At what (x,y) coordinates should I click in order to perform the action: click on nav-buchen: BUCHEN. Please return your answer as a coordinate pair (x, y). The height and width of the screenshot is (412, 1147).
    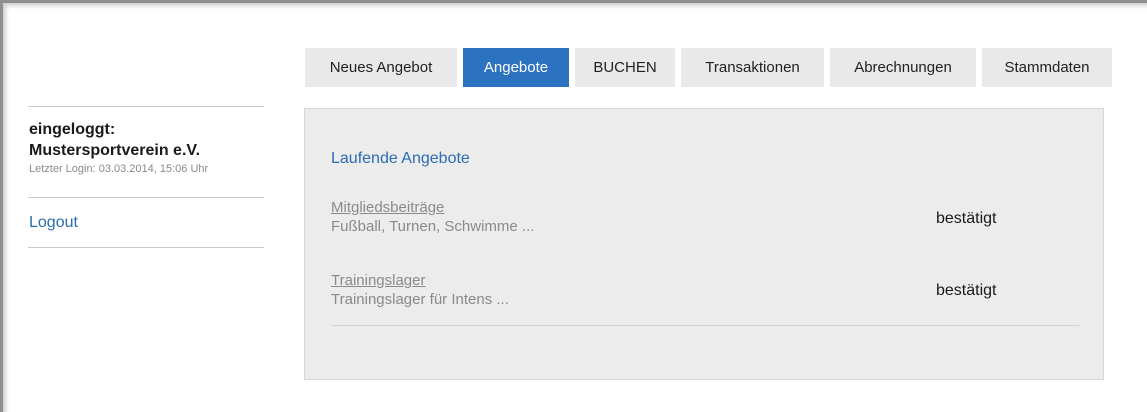
    Looking at the image, I should click on (625, 67).